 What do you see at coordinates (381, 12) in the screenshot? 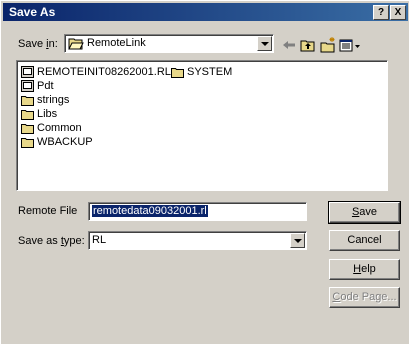
I see `help-title-button: ?` at bounding box center [381, 12].